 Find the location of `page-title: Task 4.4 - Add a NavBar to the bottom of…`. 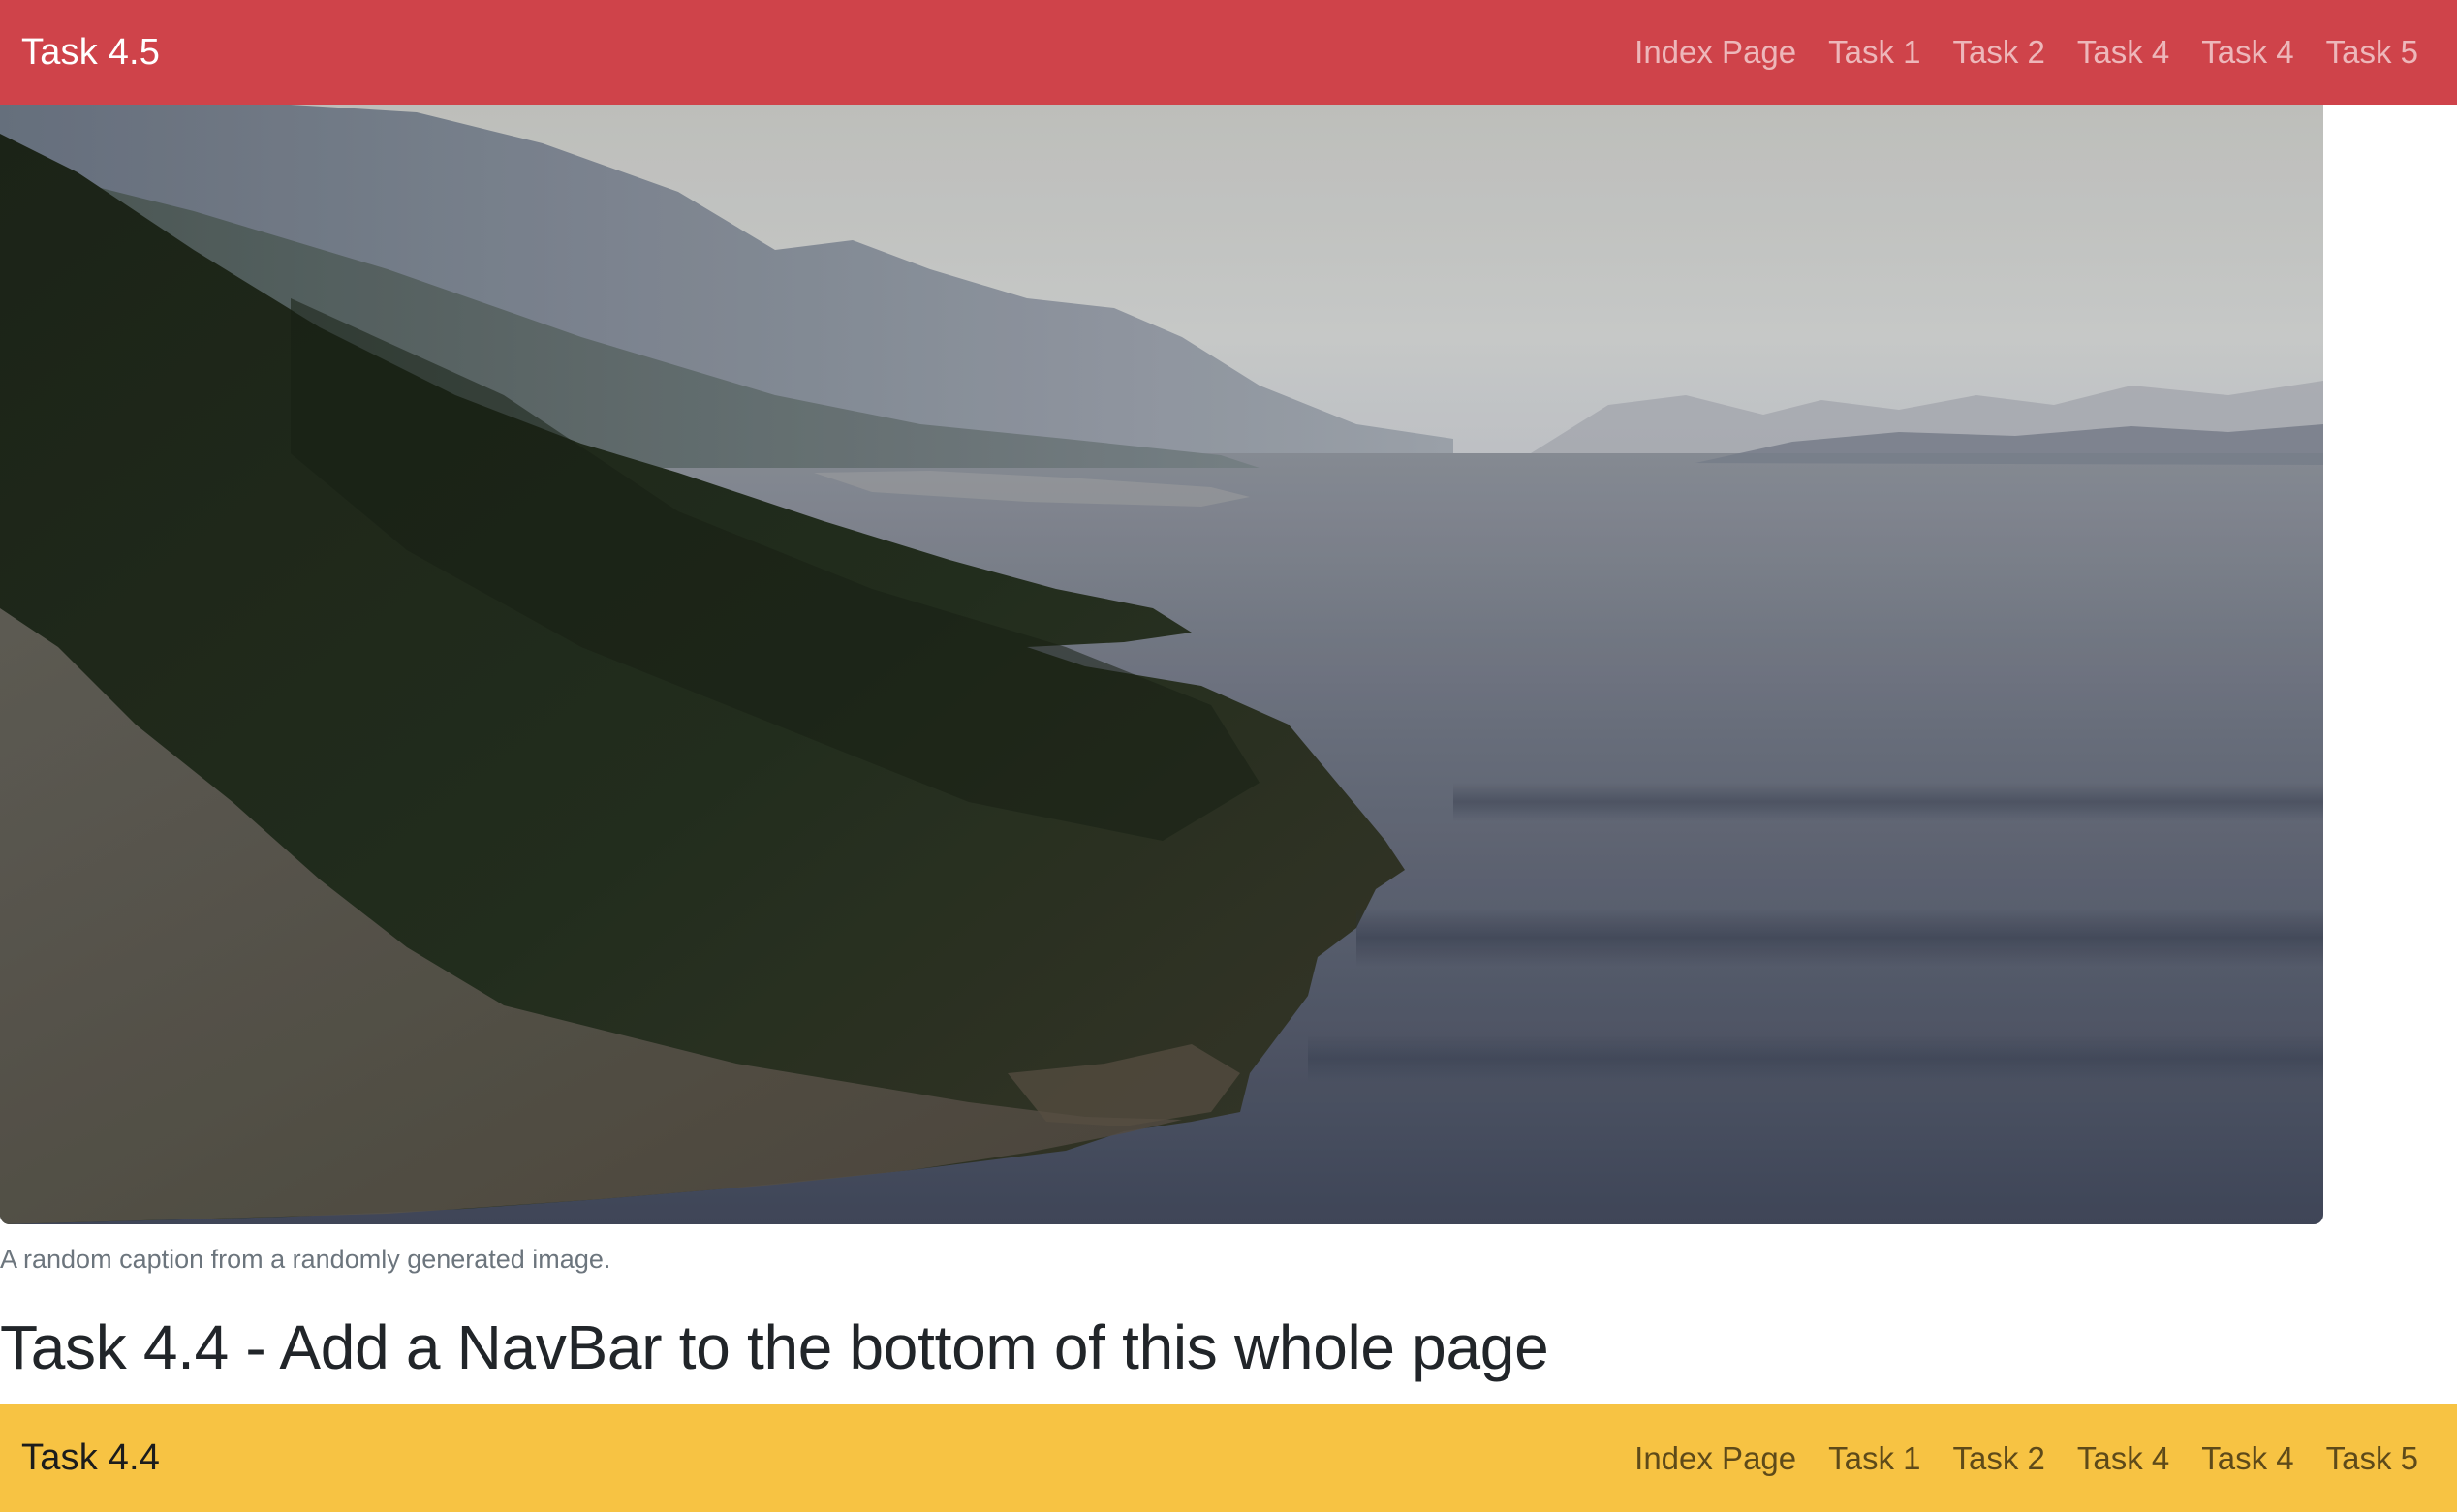

page-title: Task 4.4 - Add a NavBar to the bottom of… is located at coordinates (774, 1347).